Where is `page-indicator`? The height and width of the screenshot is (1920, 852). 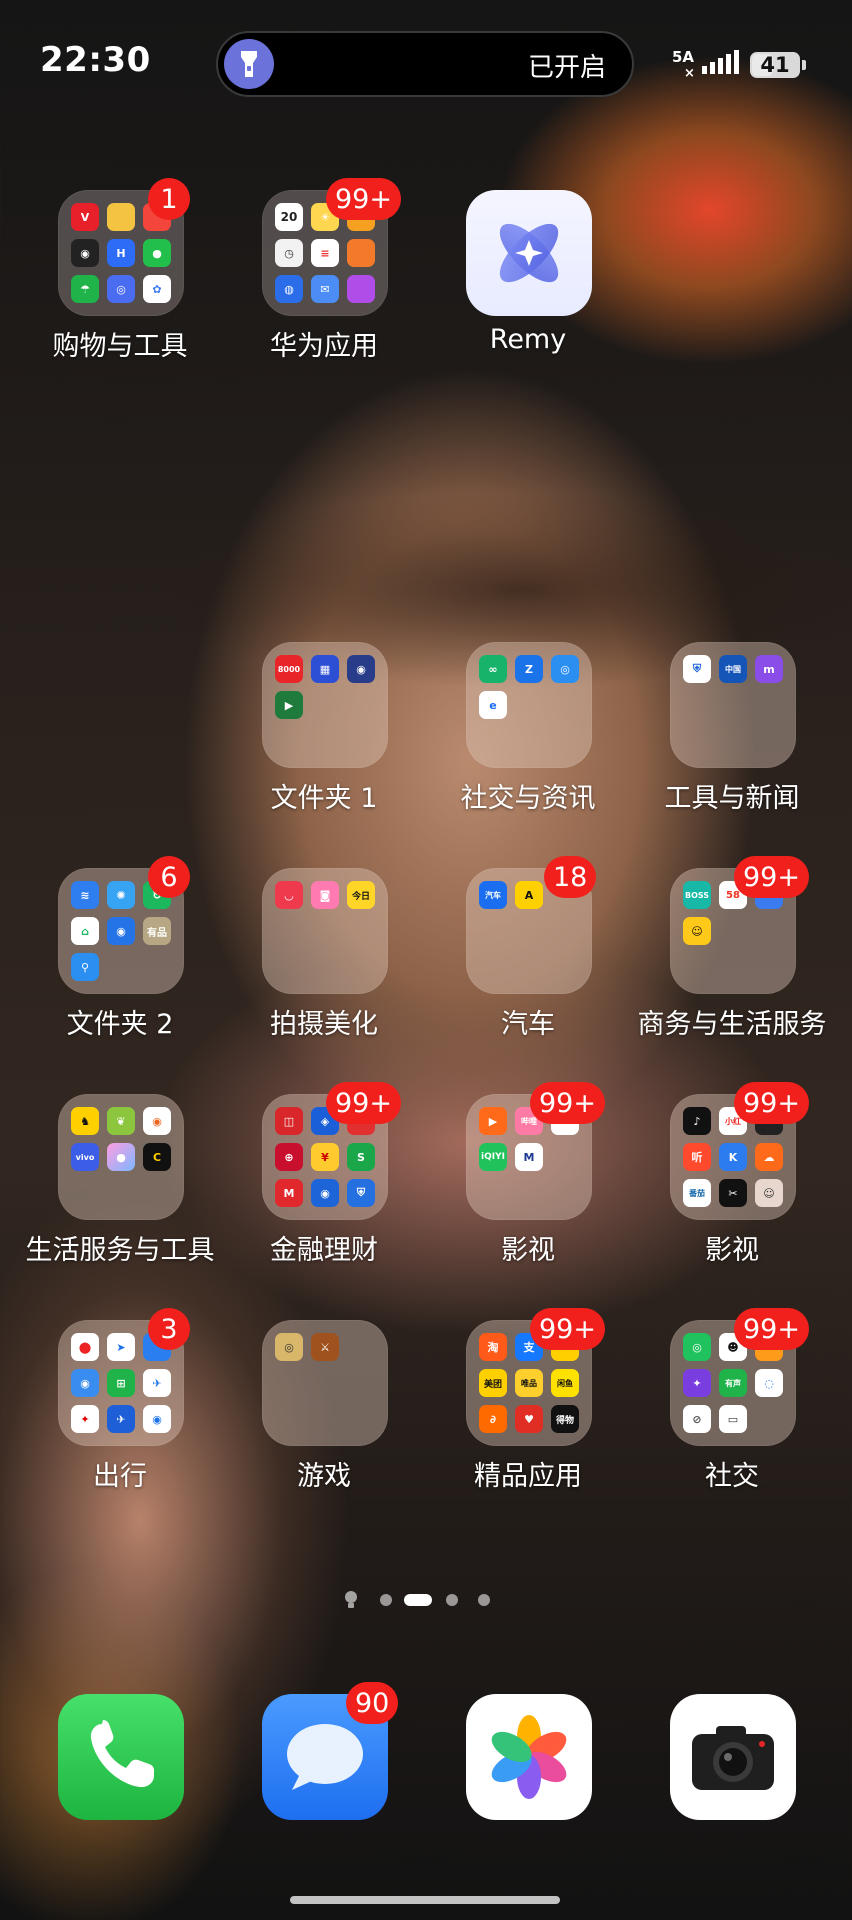 page-indicator is located at coordinates (424, 1600).